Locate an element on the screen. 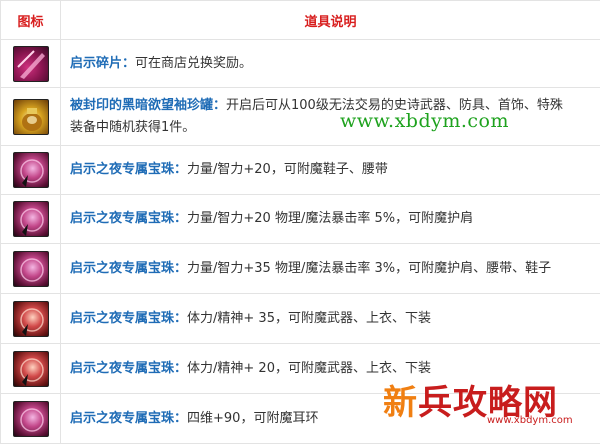  logo-char-xin: 新 is located at coordinates (400, 403).